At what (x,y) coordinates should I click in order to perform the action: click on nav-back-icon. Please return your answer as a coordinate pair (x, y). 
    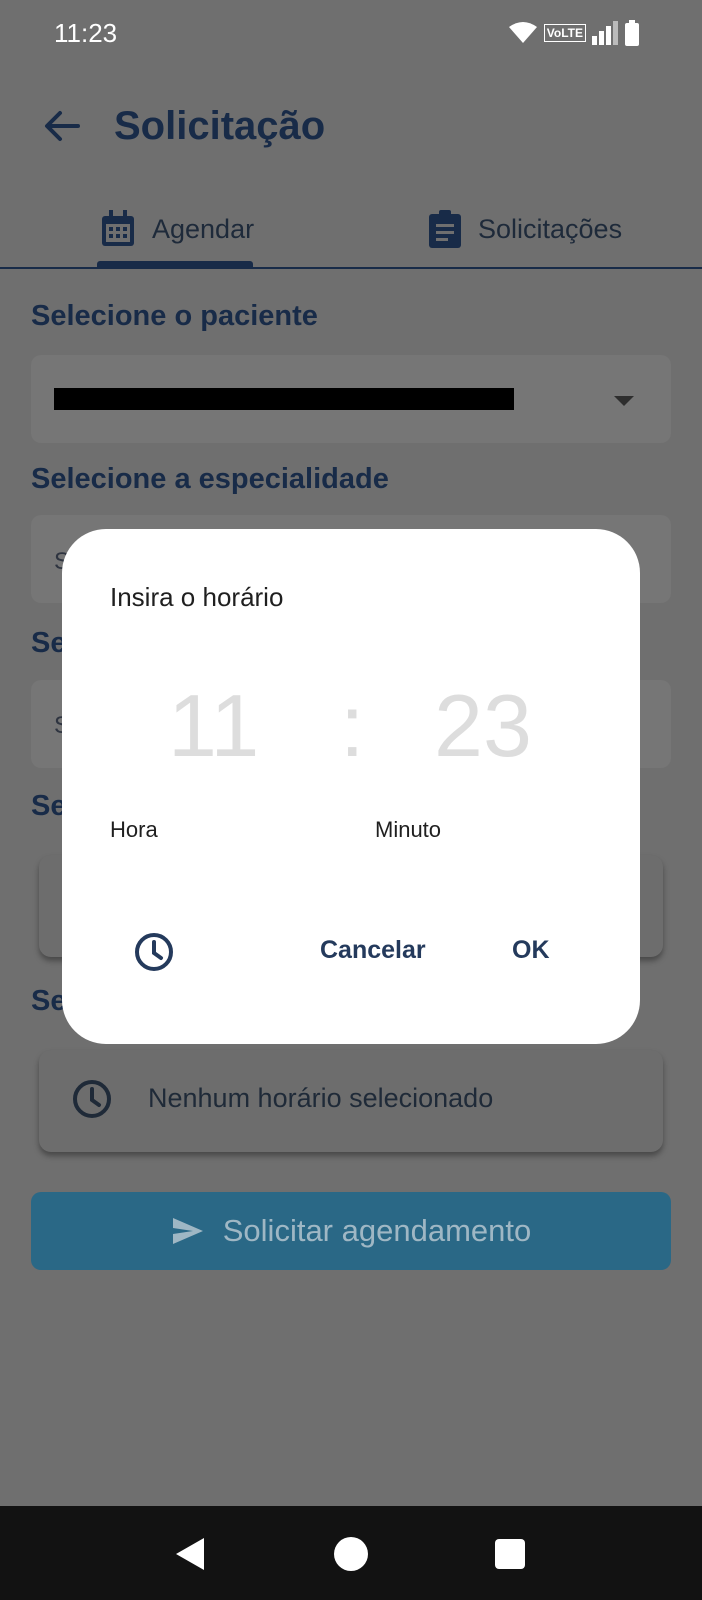
    Looking at the image, I should click on (190, 1554).